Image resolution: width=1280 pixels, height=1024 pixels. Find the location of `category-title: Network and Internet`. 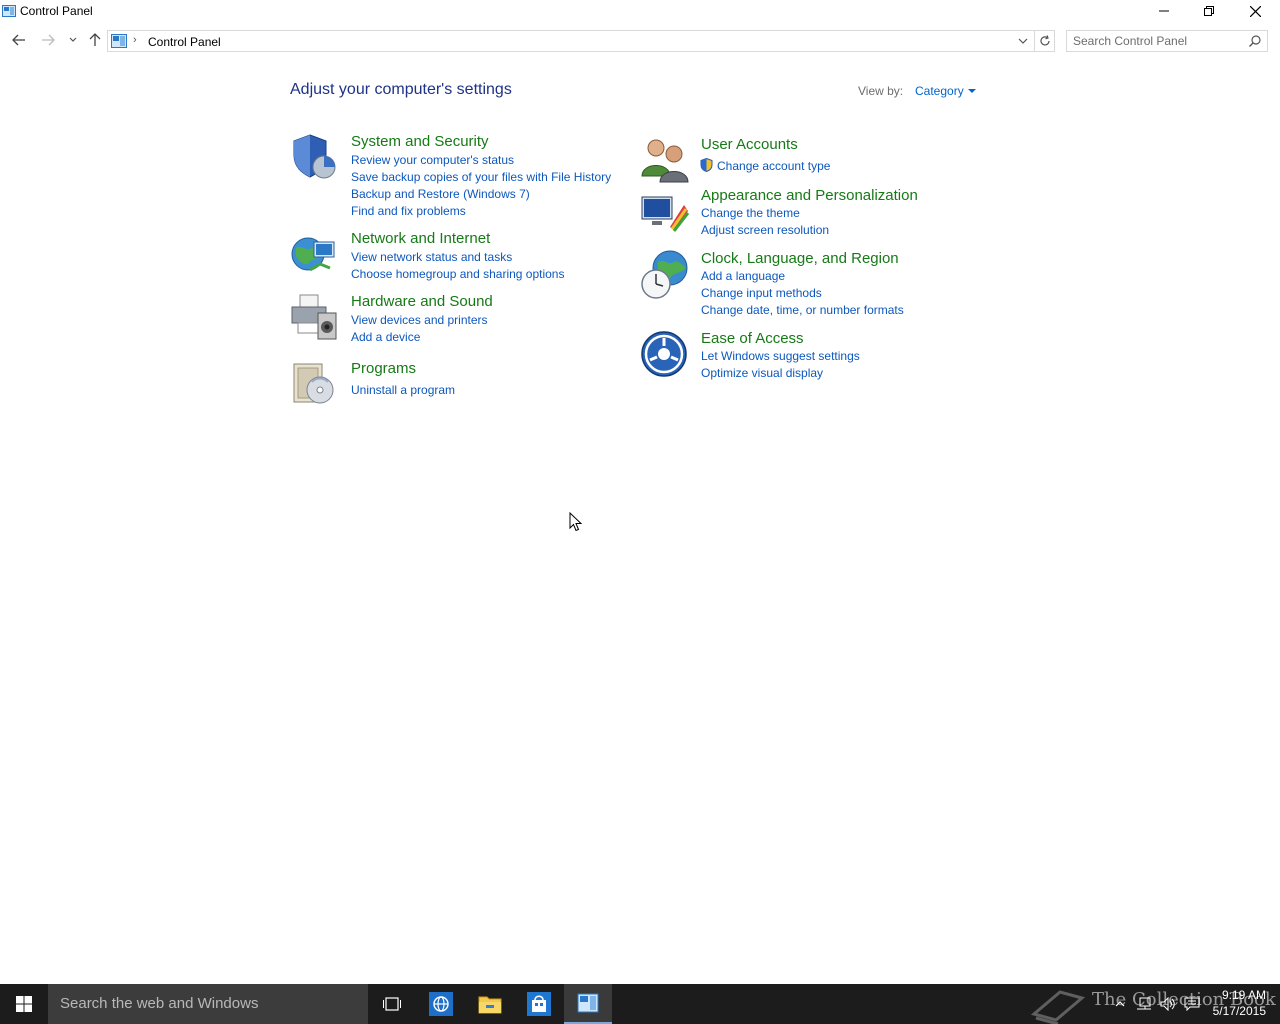

category-title: Network and Internet is located at coordinates (420, 238).